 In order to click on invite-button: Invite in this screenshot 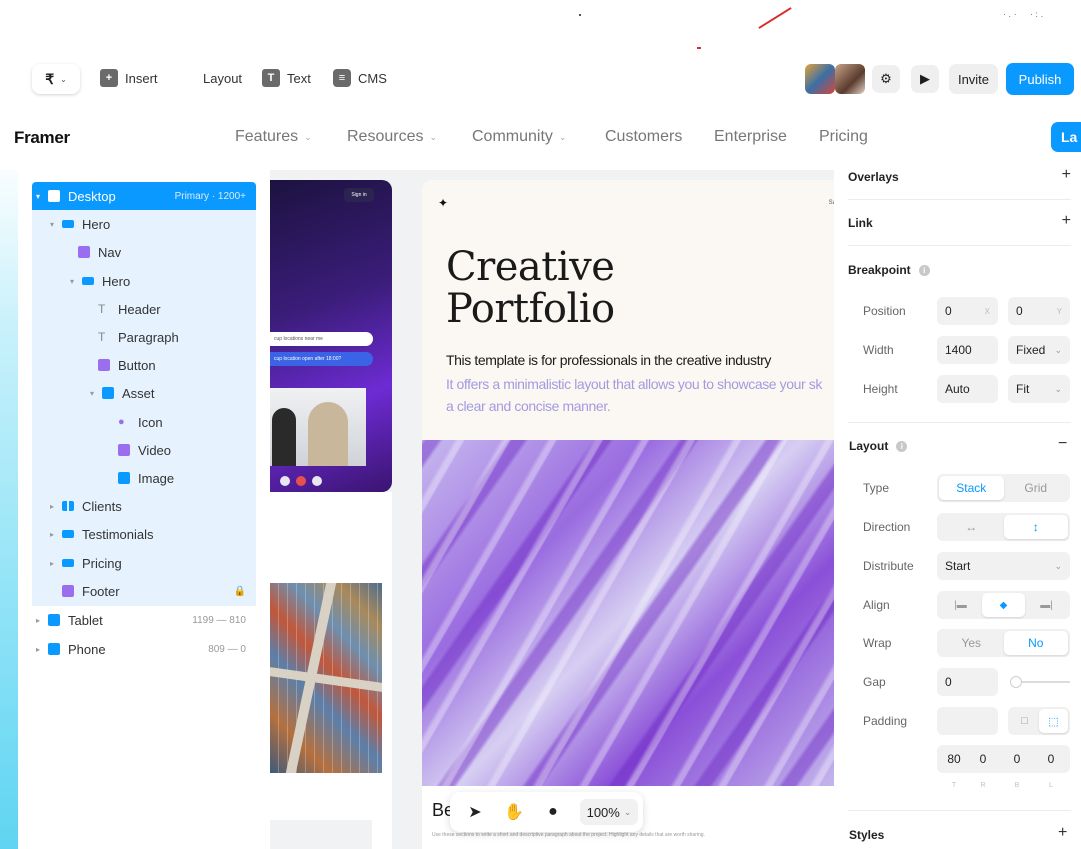, I will do `click(973, 79)`.